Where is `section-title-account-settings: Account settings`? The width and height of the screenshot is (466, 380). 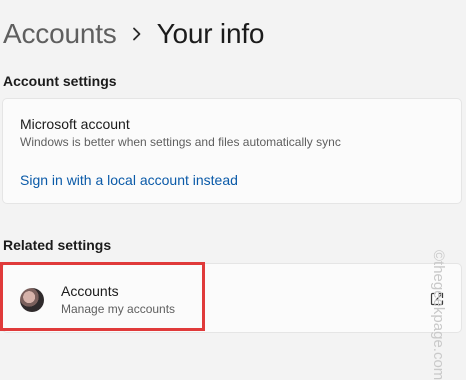 section-title-account-settings: Account settings is located at coordinates (60, 81).